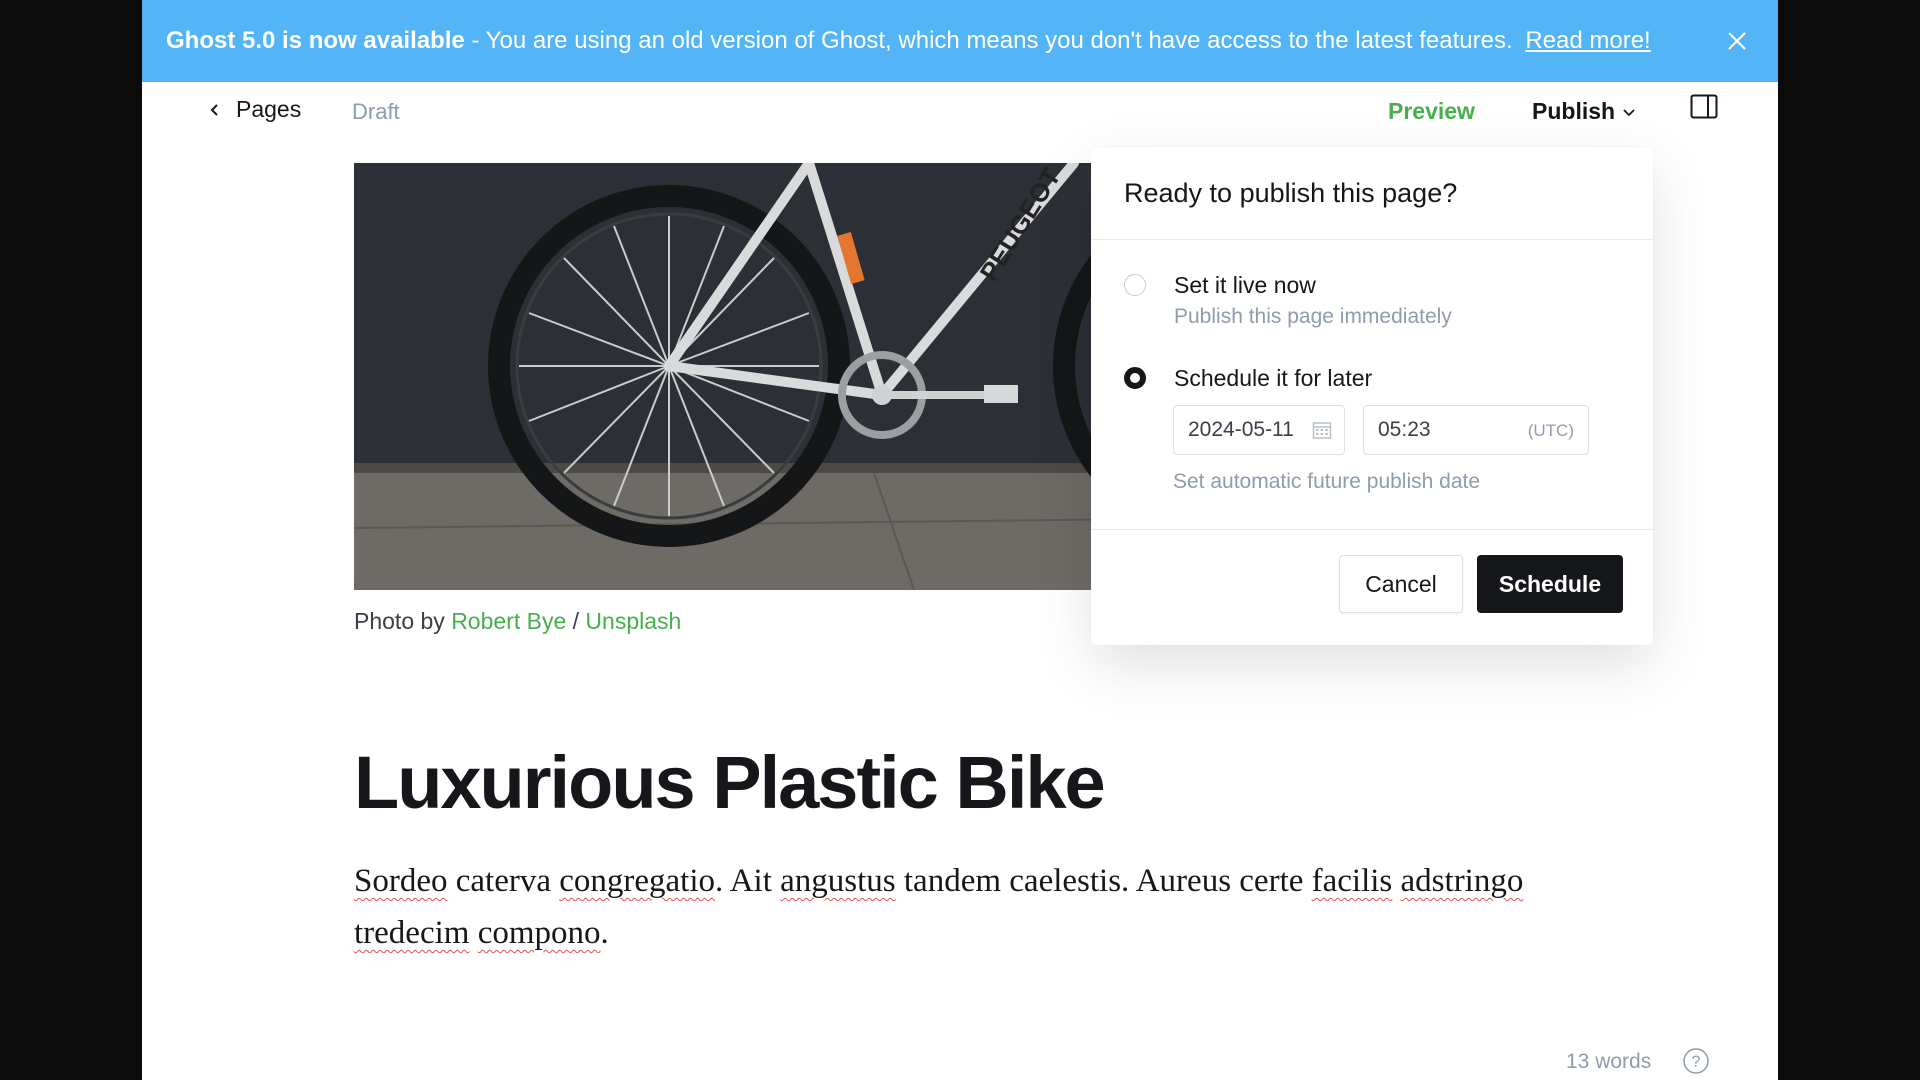  Describe the element at coordinates (269, 109) in the screenshot. I see `back-label: Pages` at that location.